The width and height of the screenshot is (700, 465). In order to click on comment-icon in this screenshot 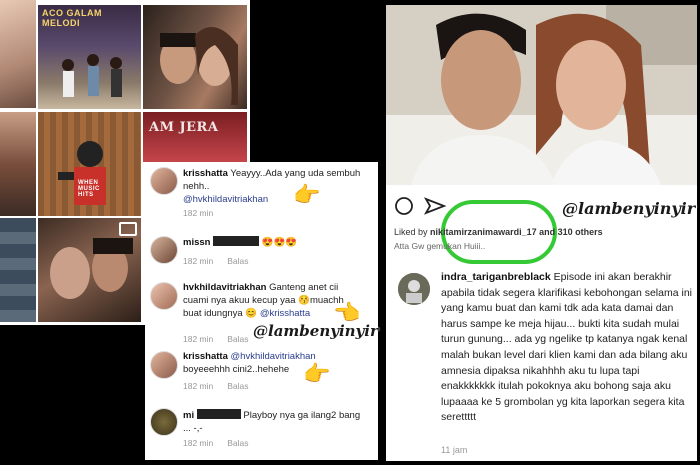, I will do `click(404, 206)`.